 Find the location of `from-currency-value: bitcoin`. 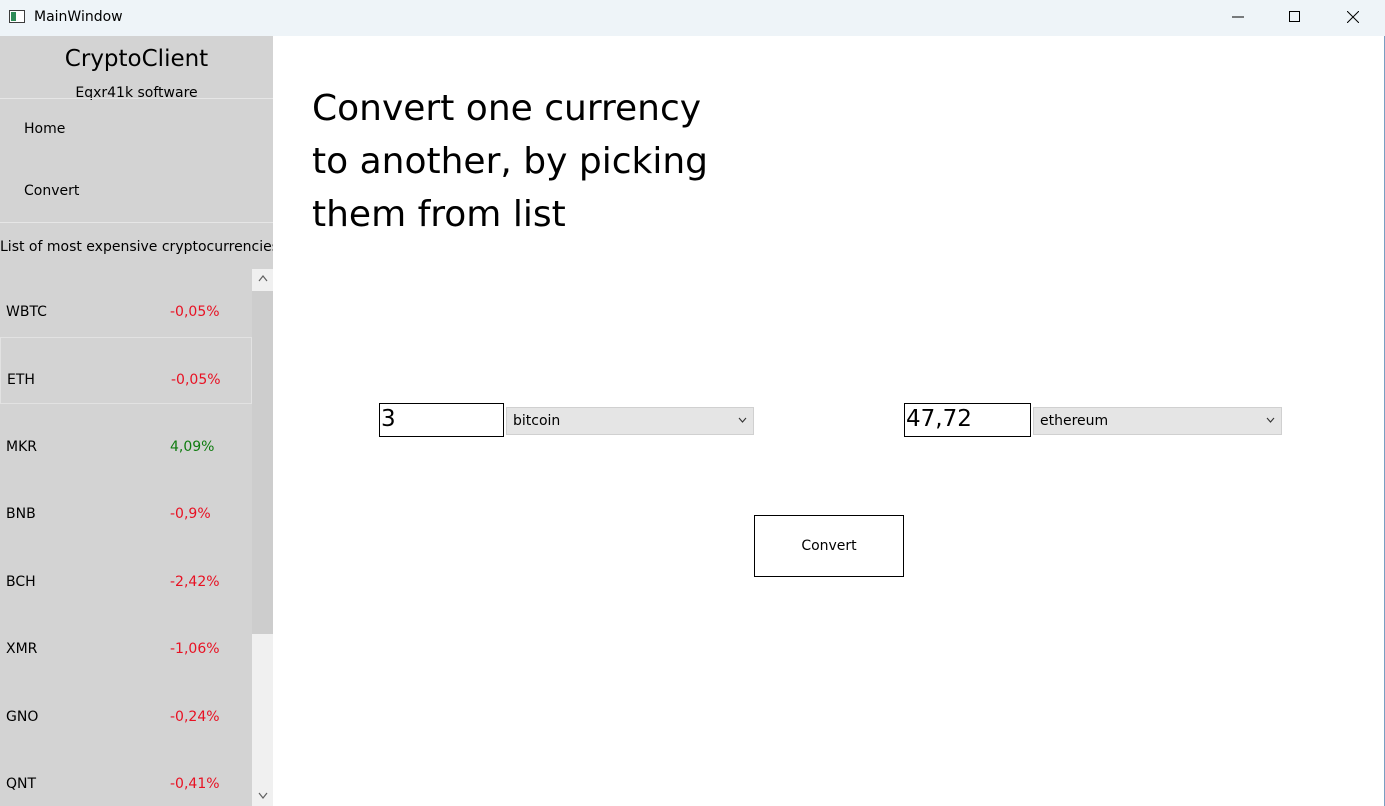

from-currency-value: bitcoin is located at coordinates (537, 421).